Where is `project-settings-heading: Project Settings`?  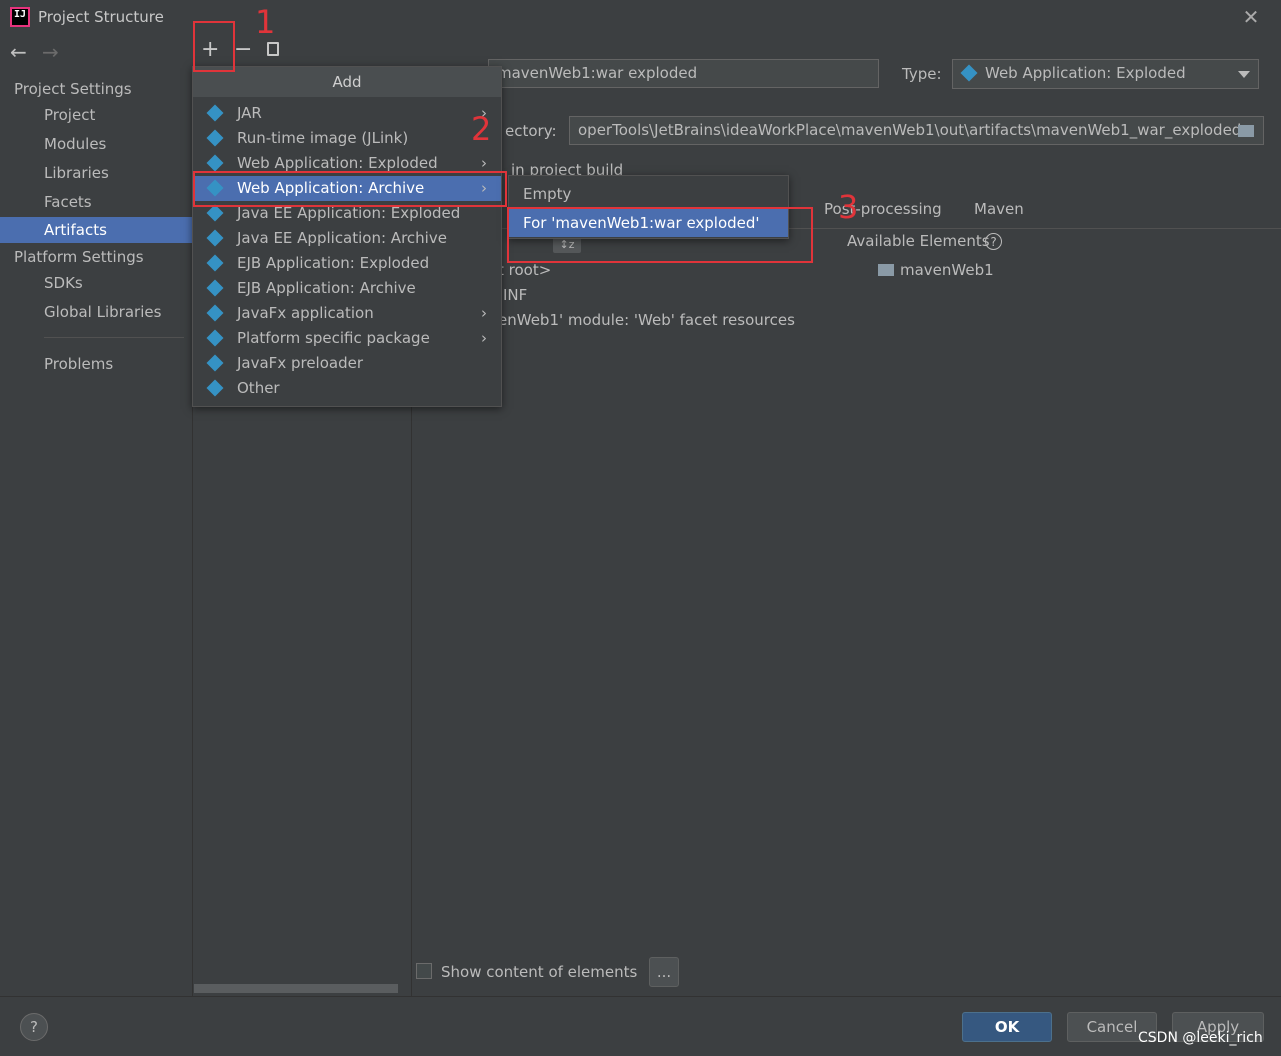 project-settings-heading: Project Settings is located at coordinates (73, 89).